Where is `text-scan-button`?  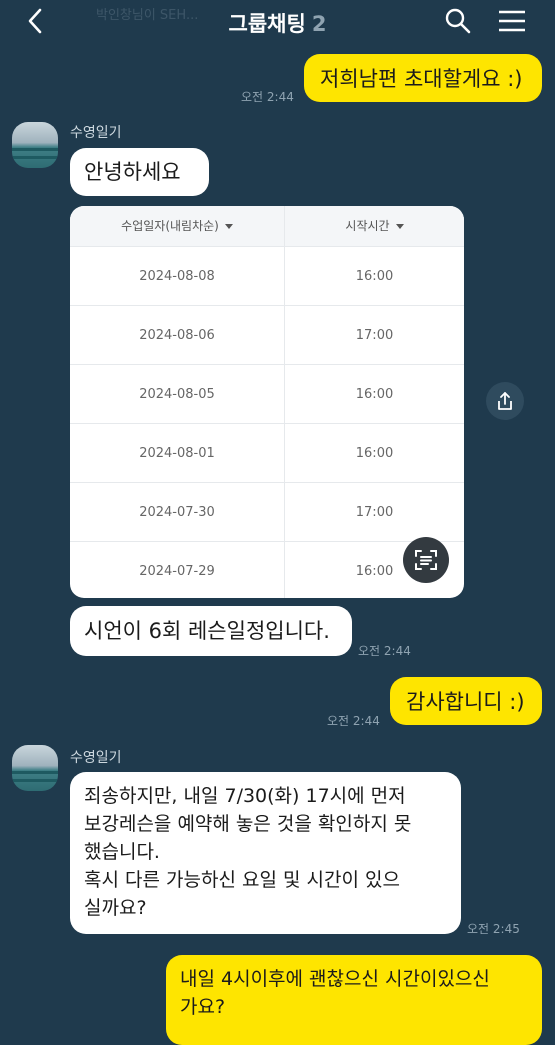
text-scan-button is located at coordinates (426, 560).